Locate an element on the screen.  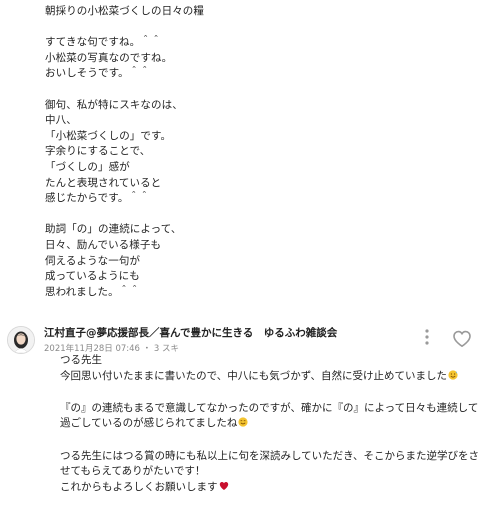
comment-line: 過ごしているのが感じられてましたね is located at coordinates (280, 424).